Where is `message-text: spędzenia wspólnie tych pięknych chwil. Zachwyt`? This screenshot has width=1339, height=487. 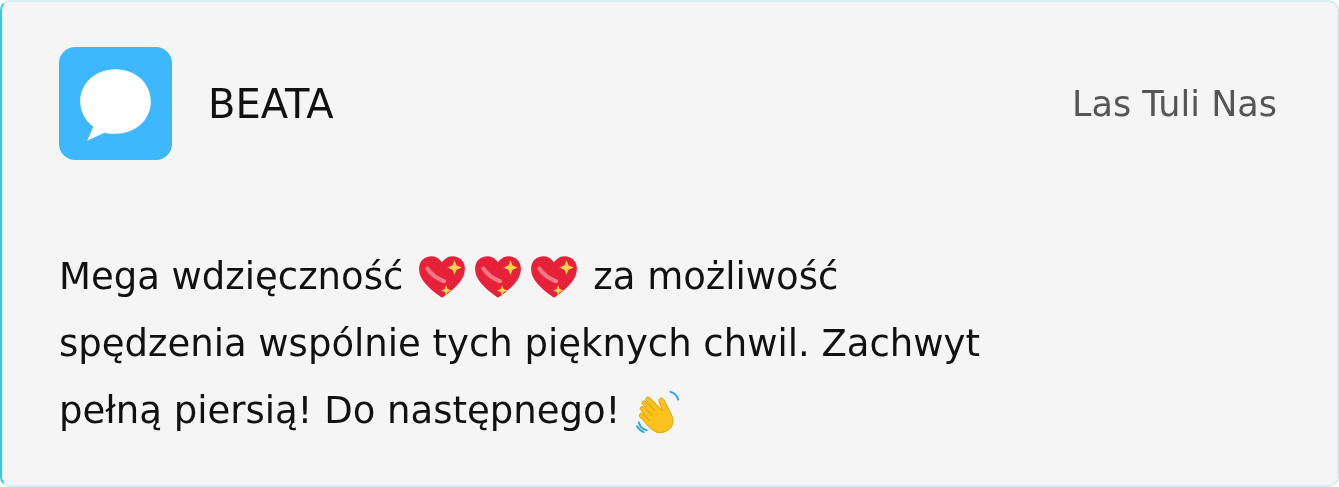
message-text: spędzenia wspólnie tych pięknych chwil. Zachwyt is located at coordinates (519, 343).